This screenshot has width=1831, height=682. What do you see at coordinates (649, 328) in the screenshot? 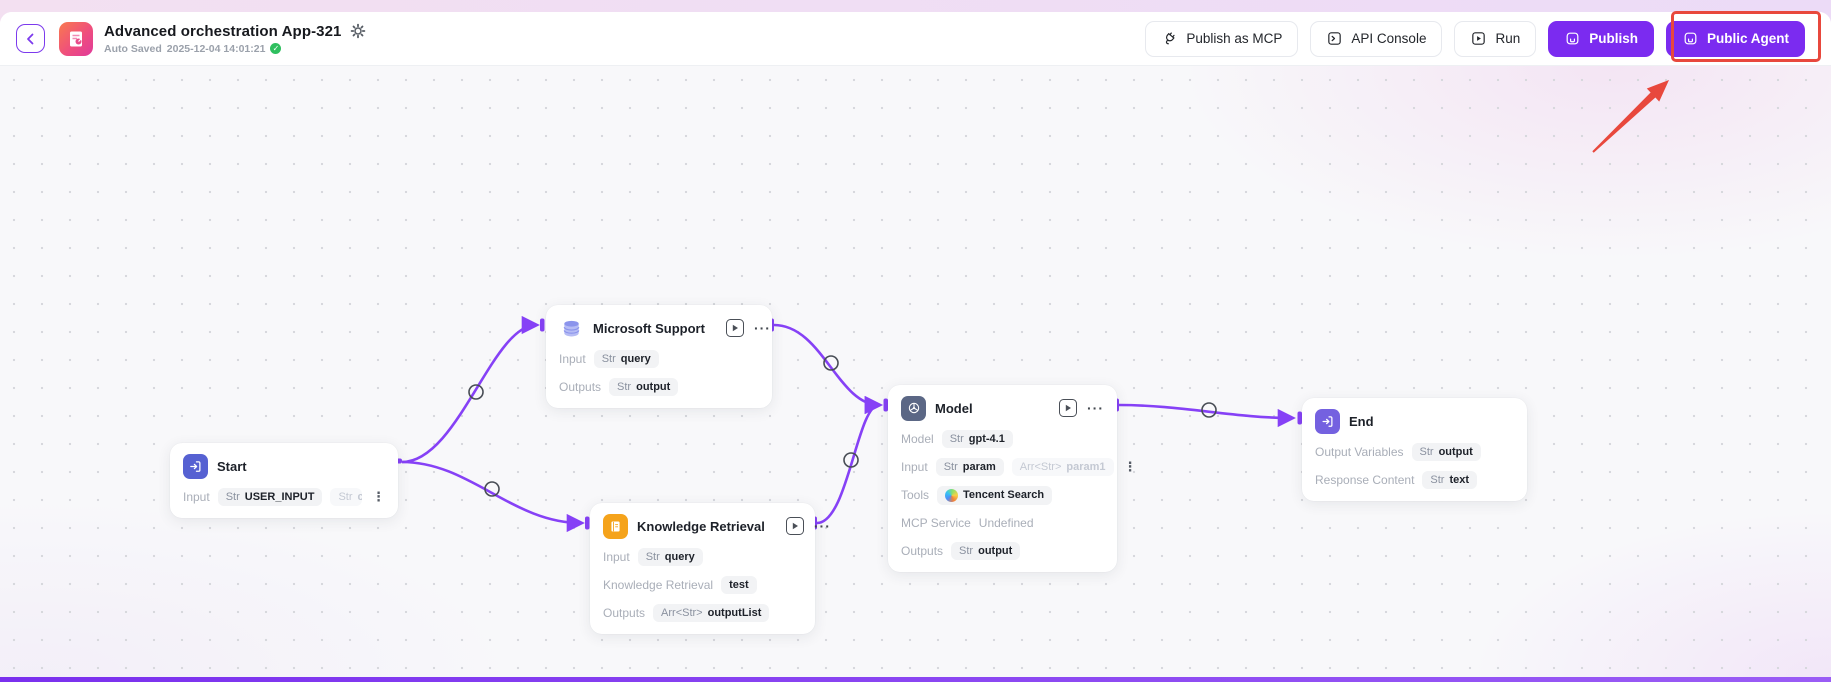
I see `node-title: Microsoft Support` at bounding box center [649, 328].